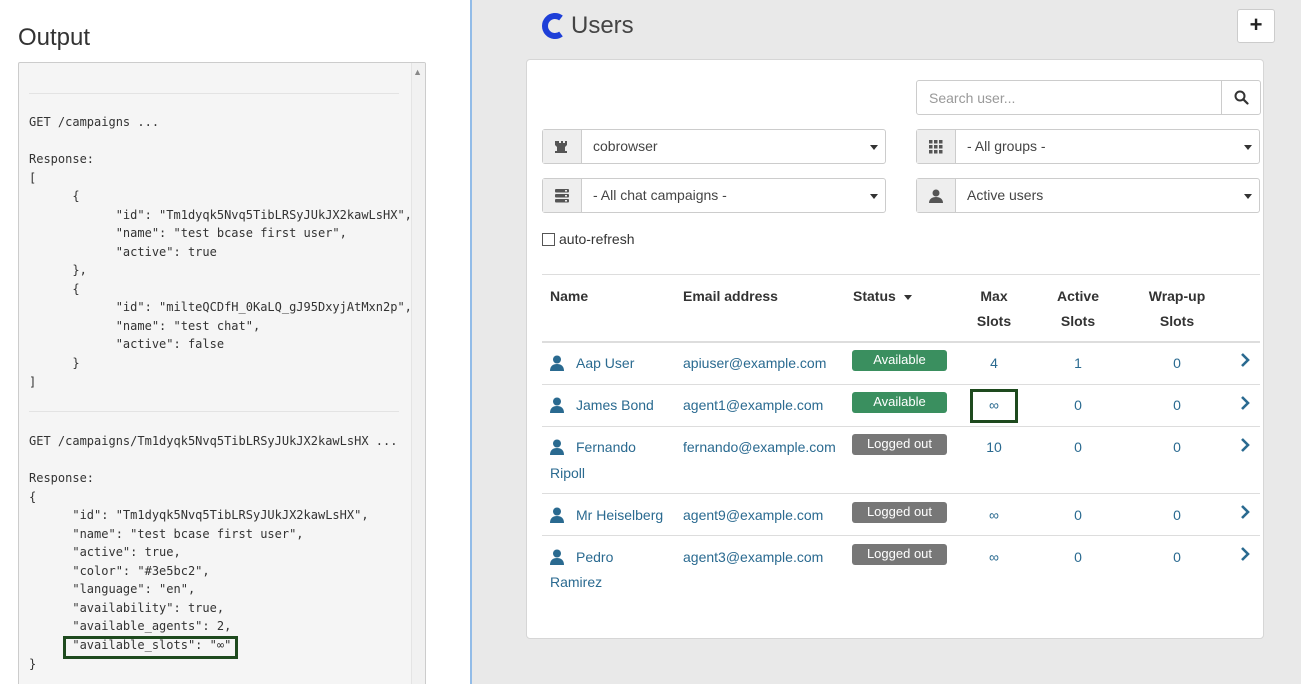  I want to click on sort-caret-icon, so click(907, 297).